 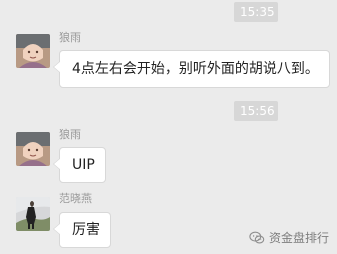 What do you see at coordinates (256, 12) in the screenshot?
I see `timestamp-badge: 15:35` at bounding box center [256, 12].